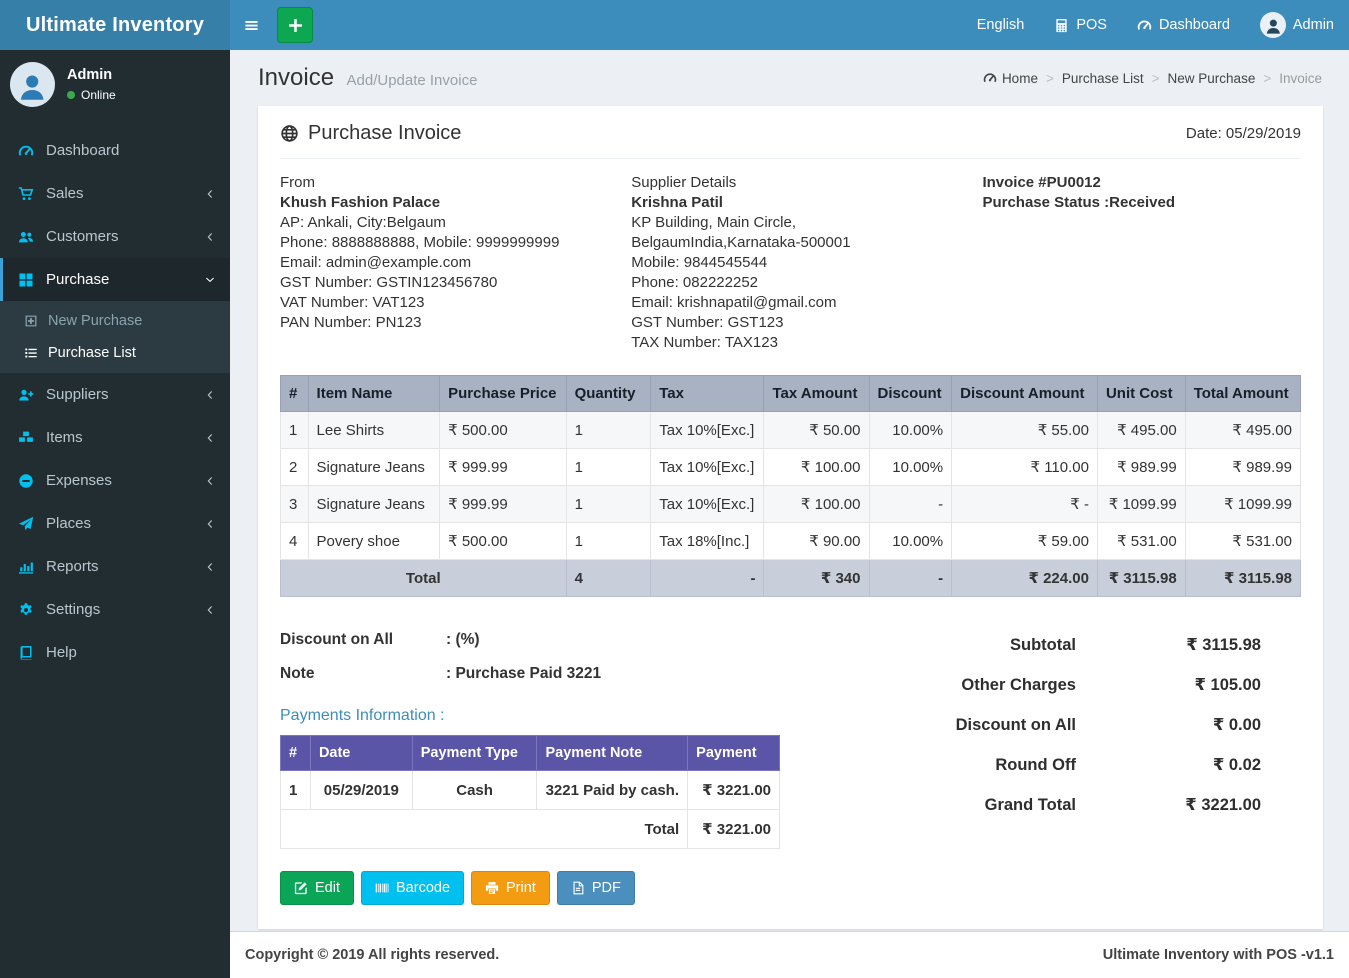 The image size is (1349, 978). Describe the element at coordinates (677, 202) in the screenshot. I see `supplier-name: Krishna Patil` at that location.